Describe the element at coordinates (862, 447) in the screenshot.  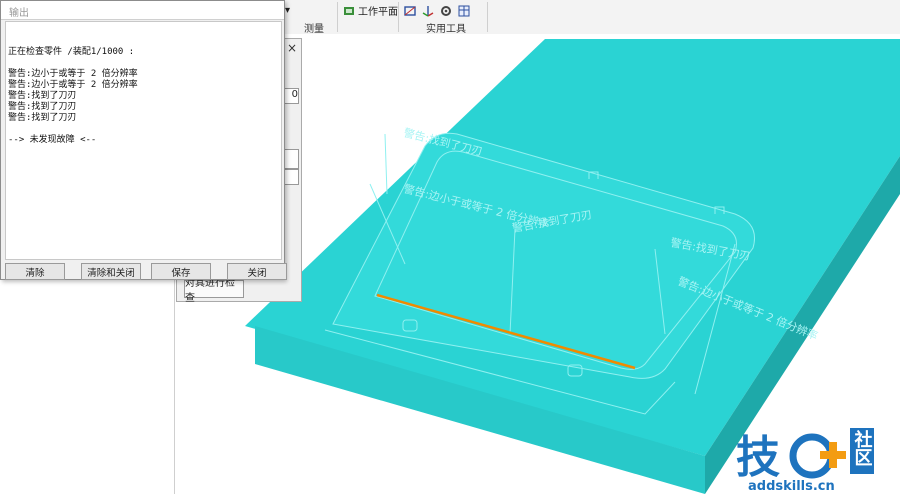
I see `logo-badge-text: 社区` at that location.